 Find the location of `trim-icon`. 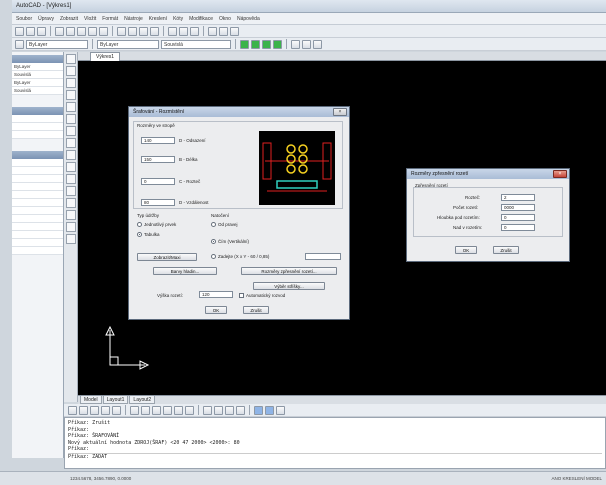

trim-icon is located at coordinates (178, 410).